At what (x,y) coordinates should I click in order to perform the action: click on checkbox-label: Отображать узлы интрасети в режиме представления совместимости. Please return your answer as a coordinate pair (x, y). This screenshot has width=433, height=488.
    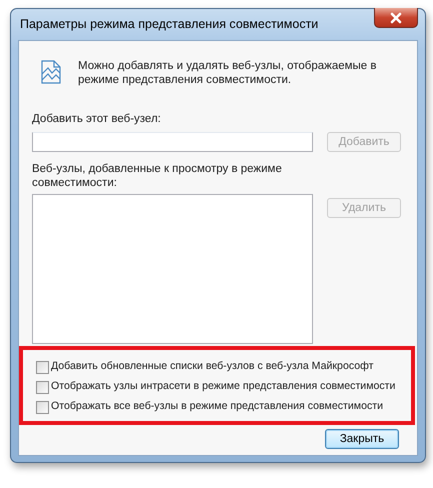
    Looking at the image, I should click on (223, 387).